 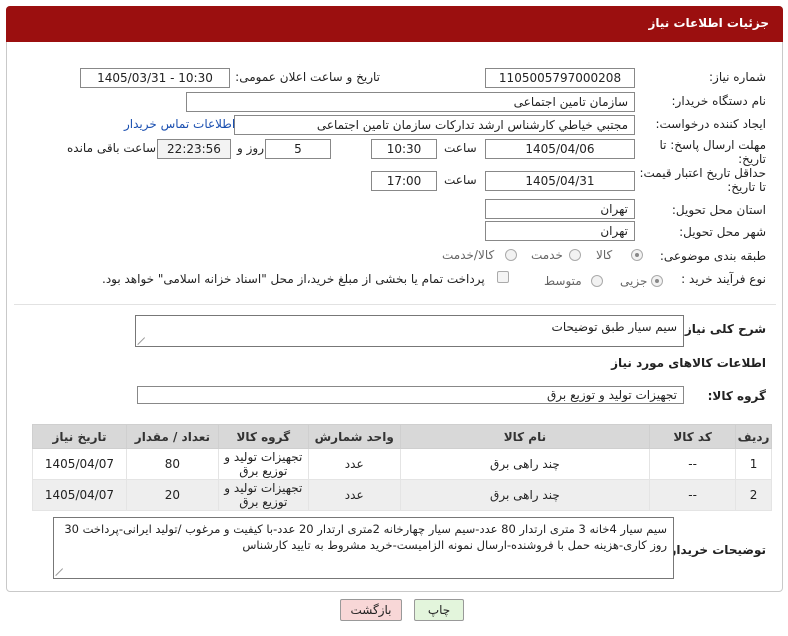 What do you see at coordinates (409, 331) in the screenshot?
I see `summary-field: سیم سیار طبق توضیحات` at bounding box center [409, 331].